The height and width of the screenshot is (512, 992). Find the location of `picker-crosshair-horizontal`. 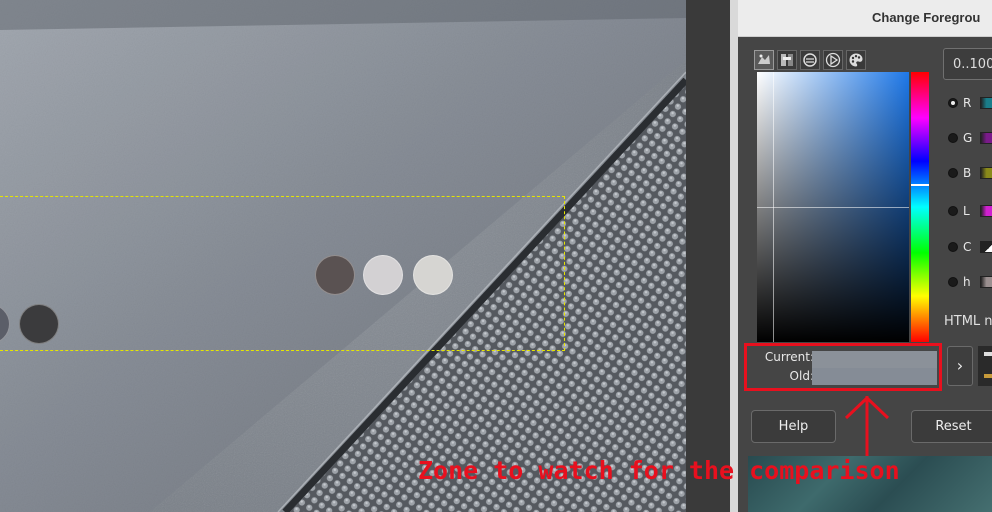

picker-crosshair-horizontal is located at coordinates (833, 207).